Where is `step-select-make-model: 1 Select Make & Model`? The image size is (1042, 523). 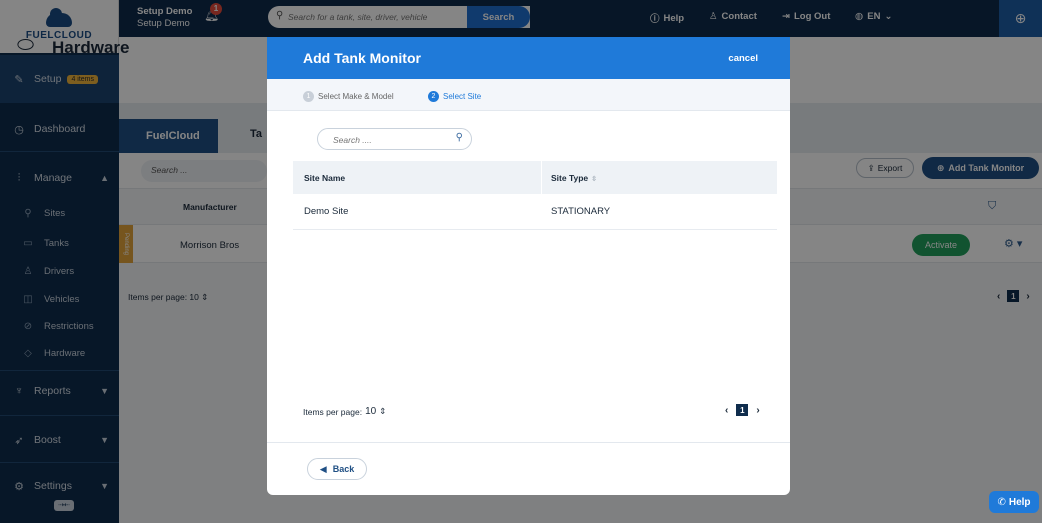
step-select-make-model: 1 Select Make & Model is located at coordinates (348, 96).